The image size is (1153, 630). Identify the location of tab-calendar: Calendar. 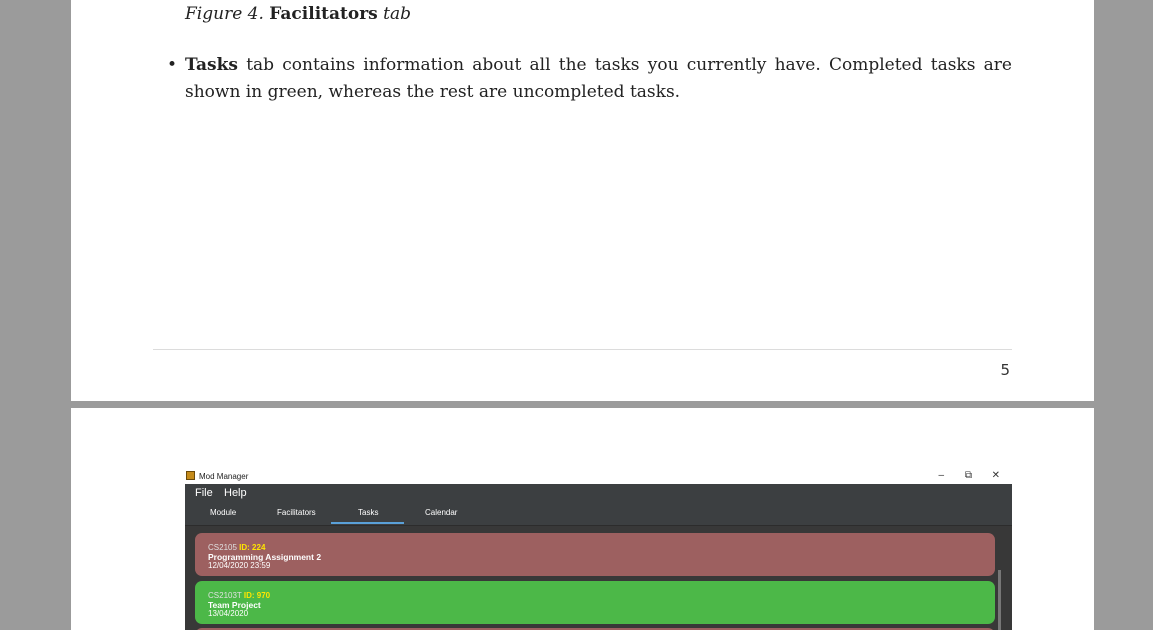
(441, 512).